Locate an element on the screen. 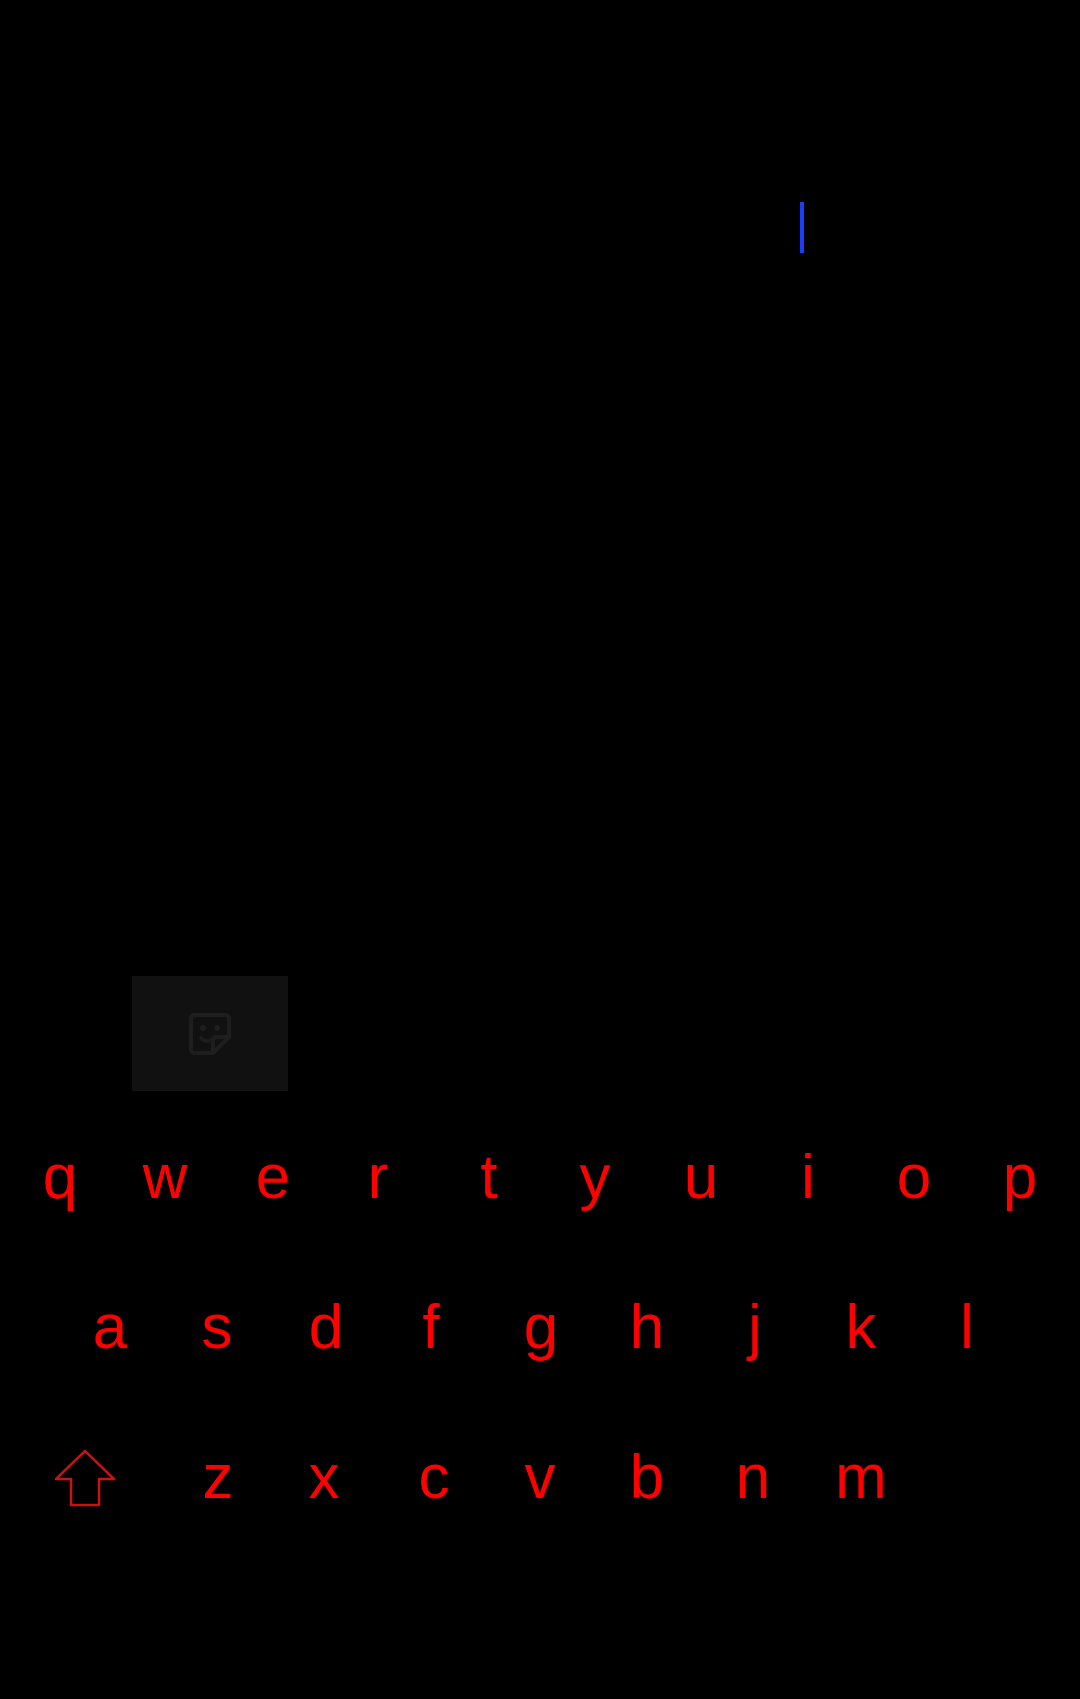 The height and width of the screenshot is (1699, 1080). key-t: t is located at coordinates (489, 1178).